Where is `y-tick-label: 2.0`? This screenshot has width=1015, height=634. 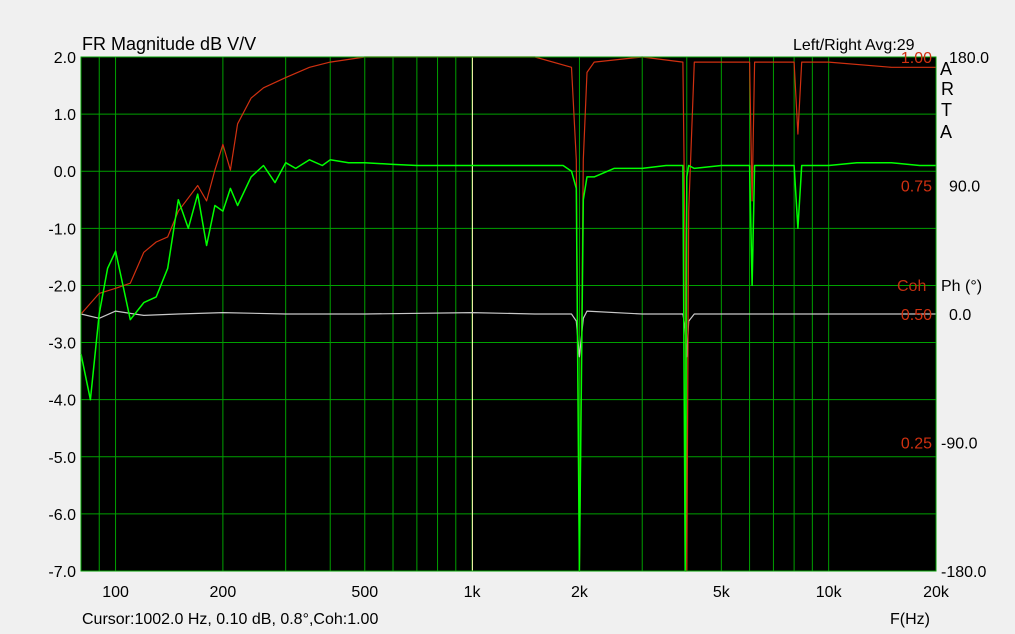
y-tick-label: 2.0 is located at coordinates (65, 58).